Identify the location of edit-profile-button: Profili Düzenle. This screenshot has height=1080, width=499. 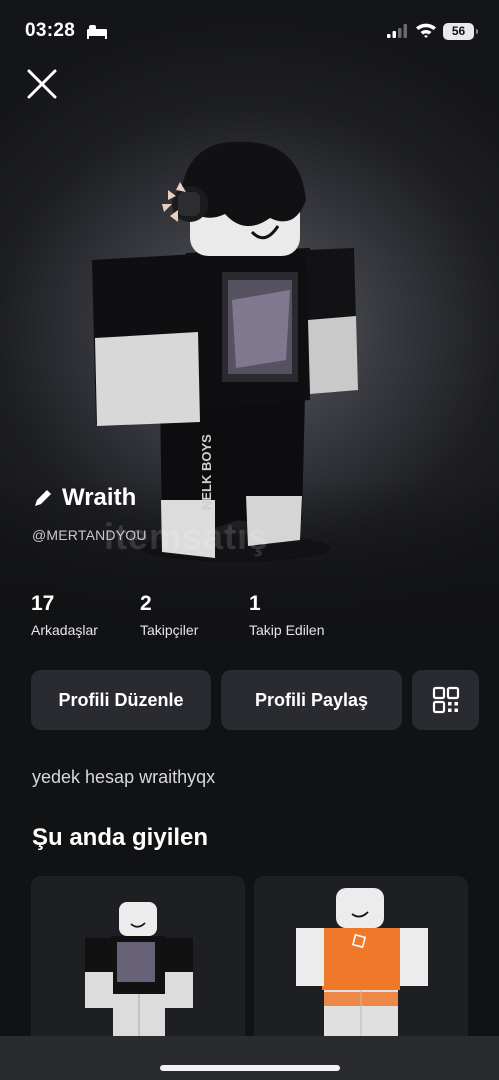
(121, 700).